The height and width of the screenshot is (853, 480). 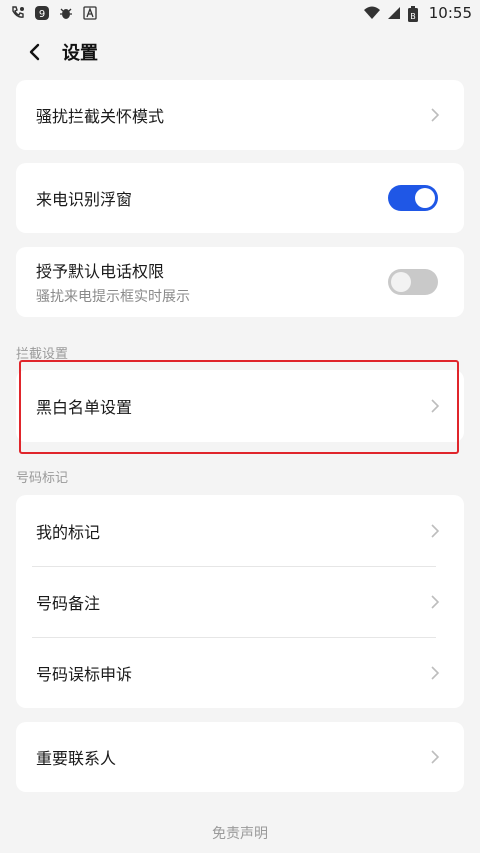 I want to click on my-marks-row: 我的标记, so click(x=240, y=530).